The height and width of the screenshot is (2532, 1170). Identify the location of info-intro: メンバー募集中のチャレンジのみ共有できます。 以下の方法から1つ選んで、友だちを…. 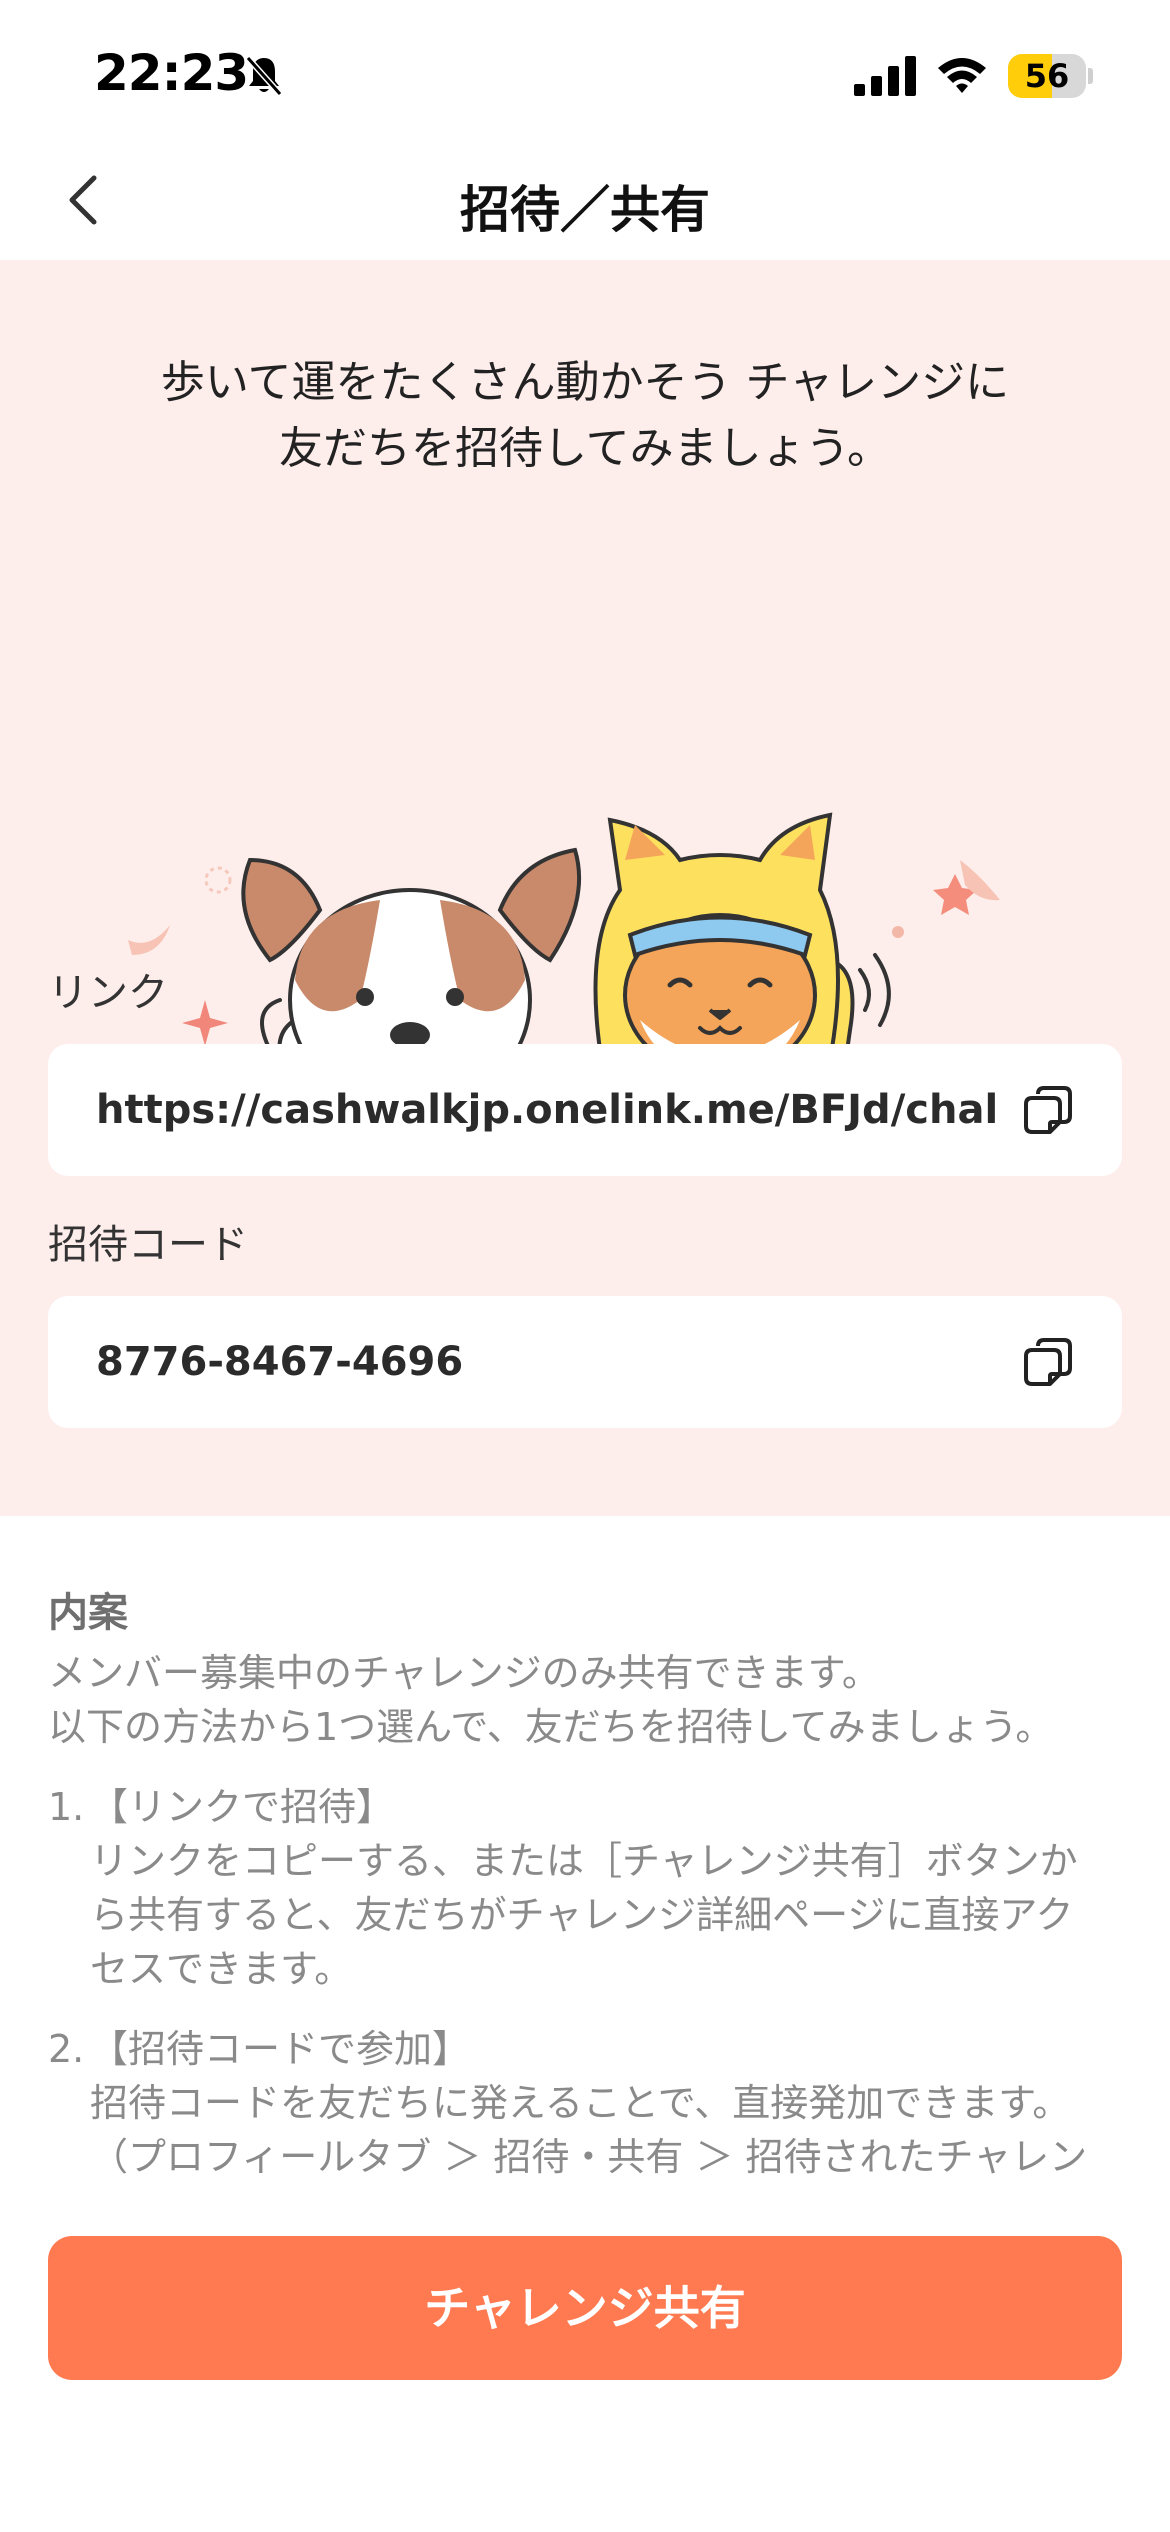
(585, 1700).